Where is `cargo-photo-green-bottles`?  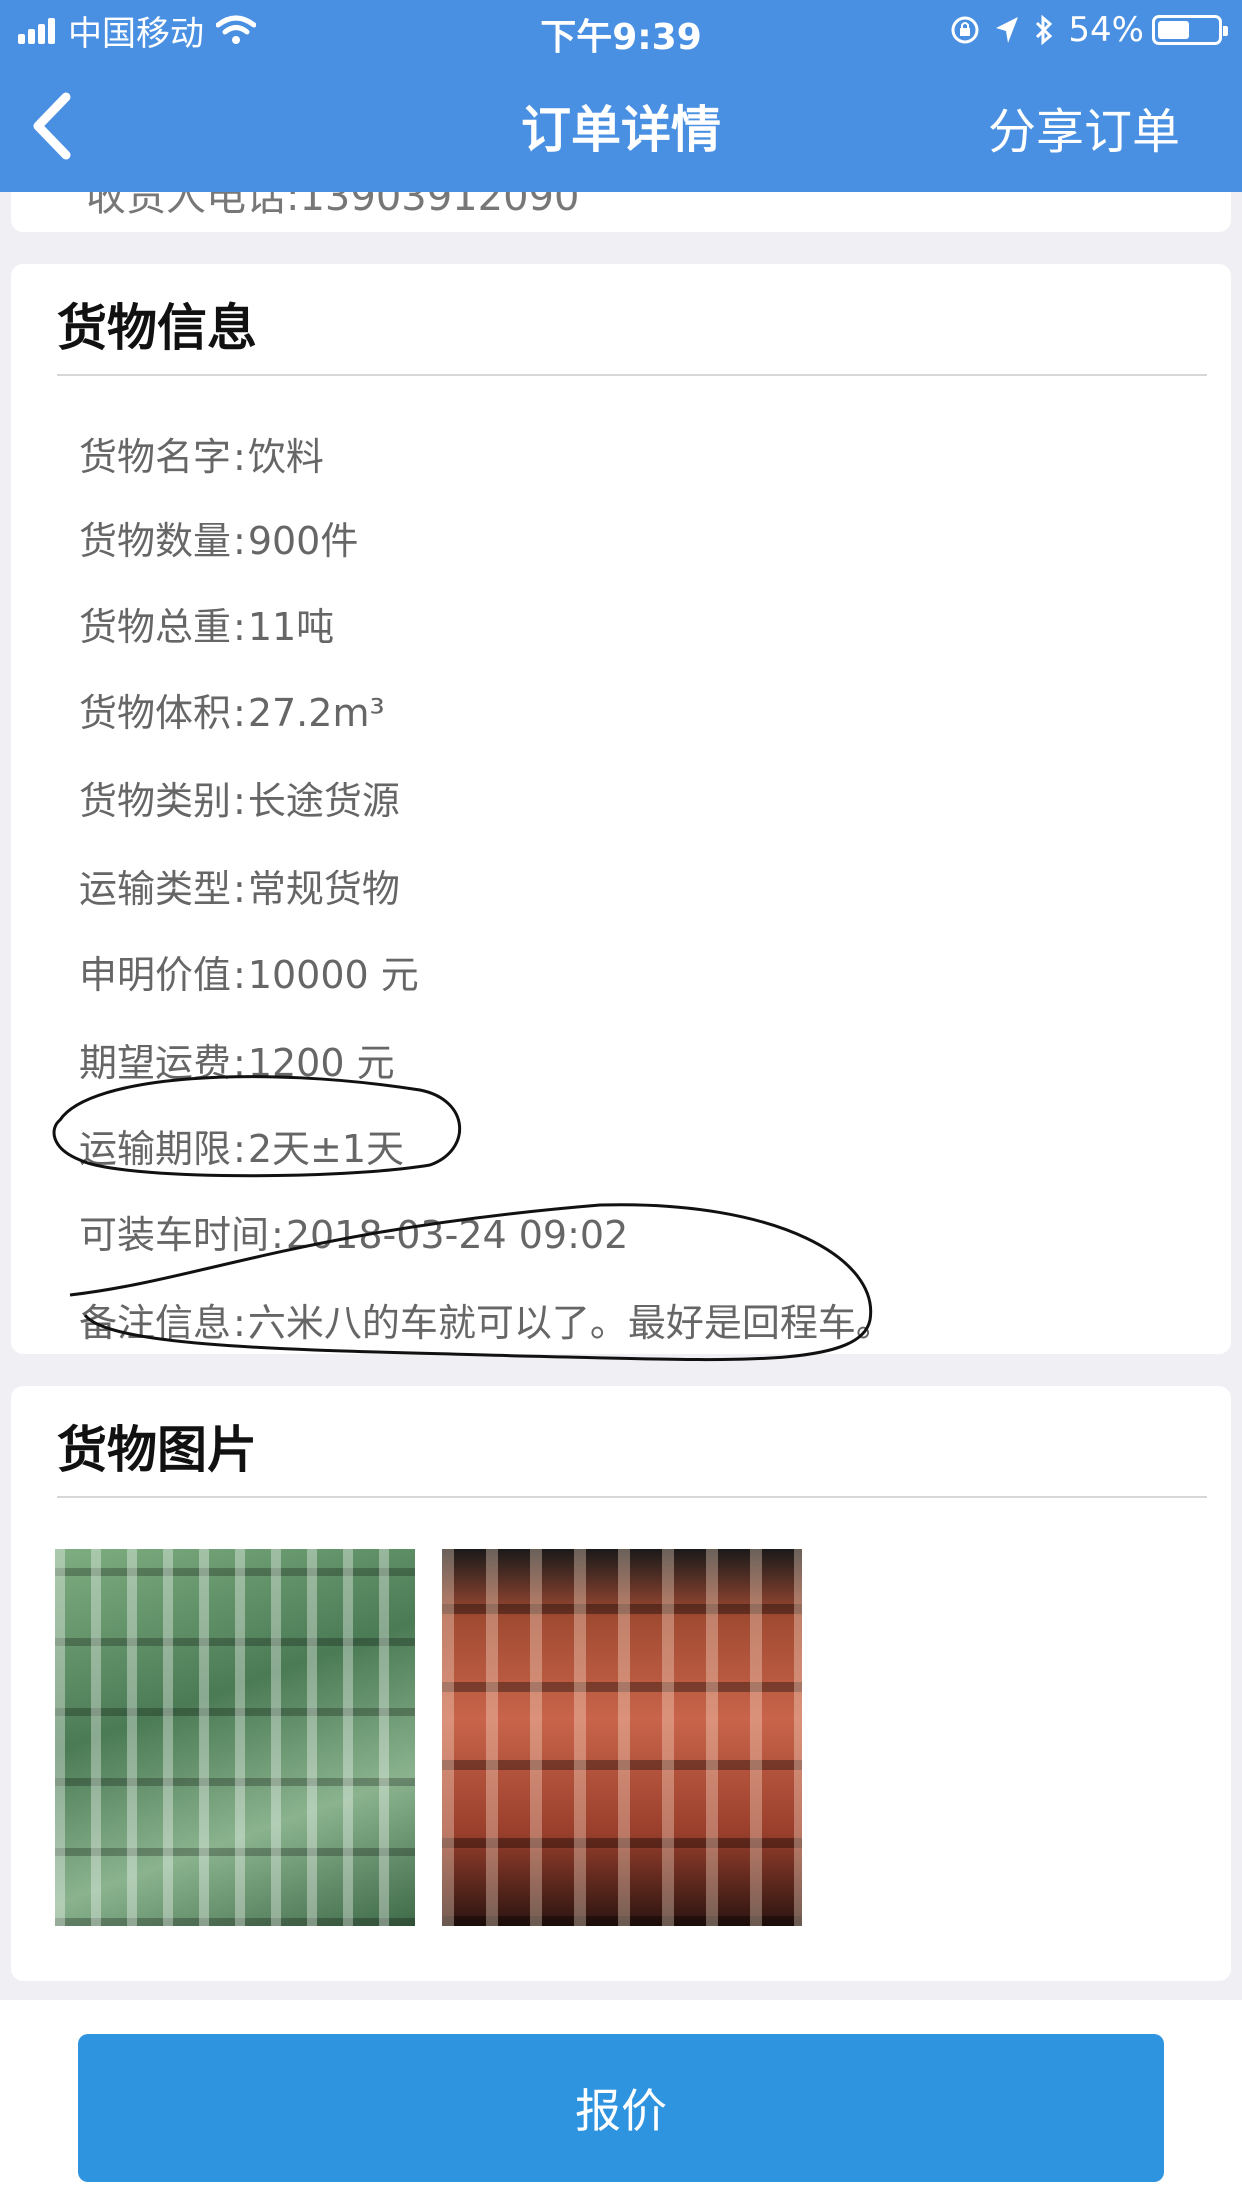
cargo-photo-green-bottles is located at coordinates (235, 1737).